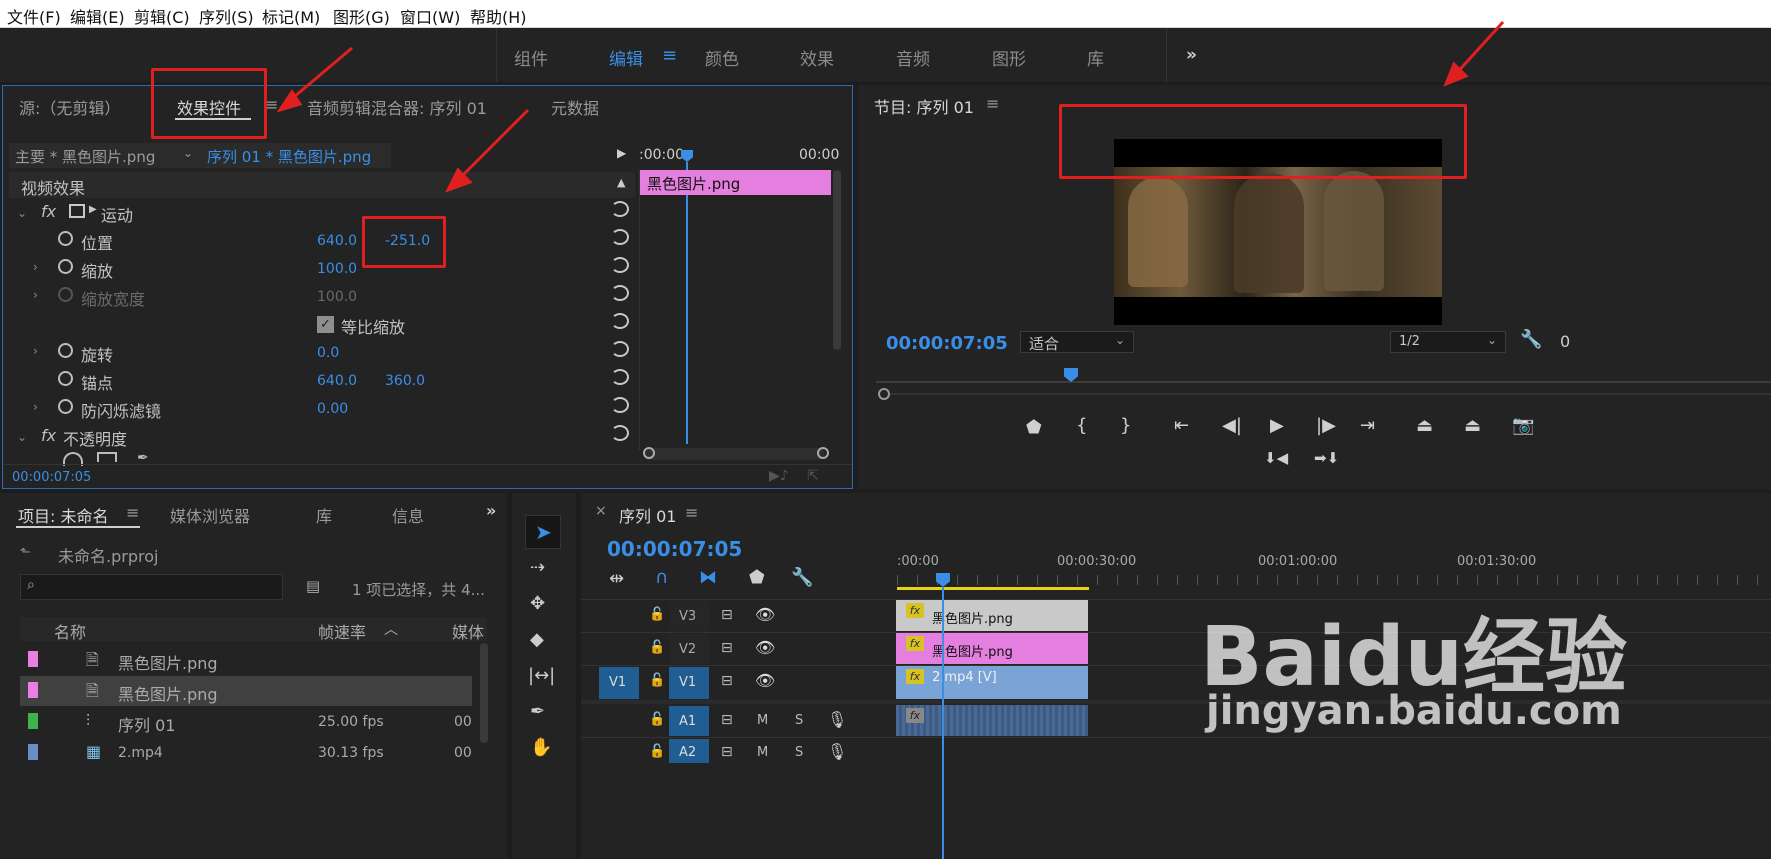 The height and width of the screenshot is (859, 1771). What do you see at coordinates (890, 106) in the screenshot?
I see `annotation-arrows` at bounding box center [890, 106].